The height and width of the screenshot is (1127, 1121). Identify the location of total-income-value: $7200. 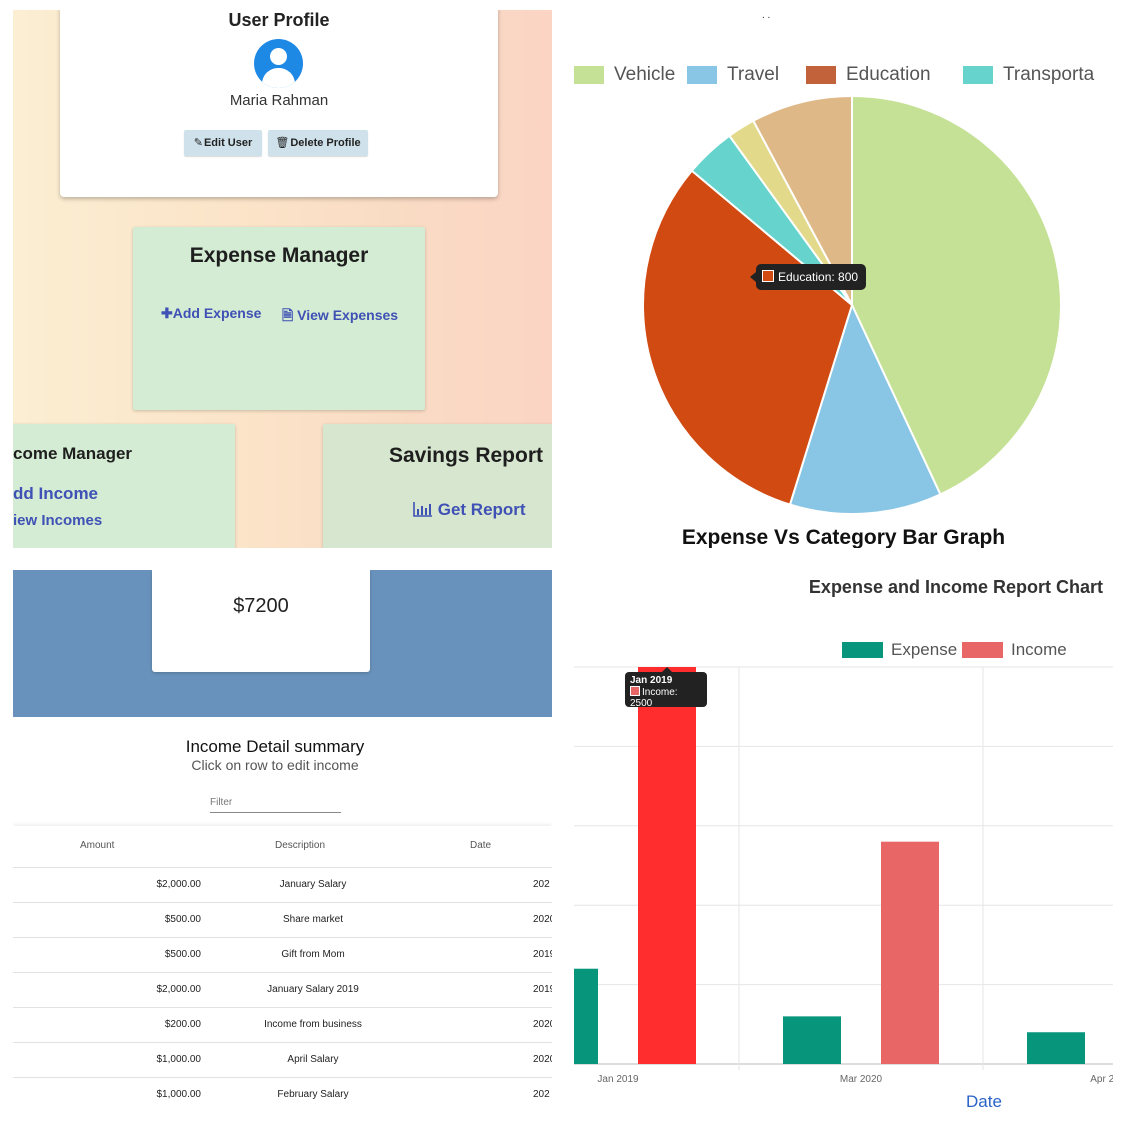
(261, 606).